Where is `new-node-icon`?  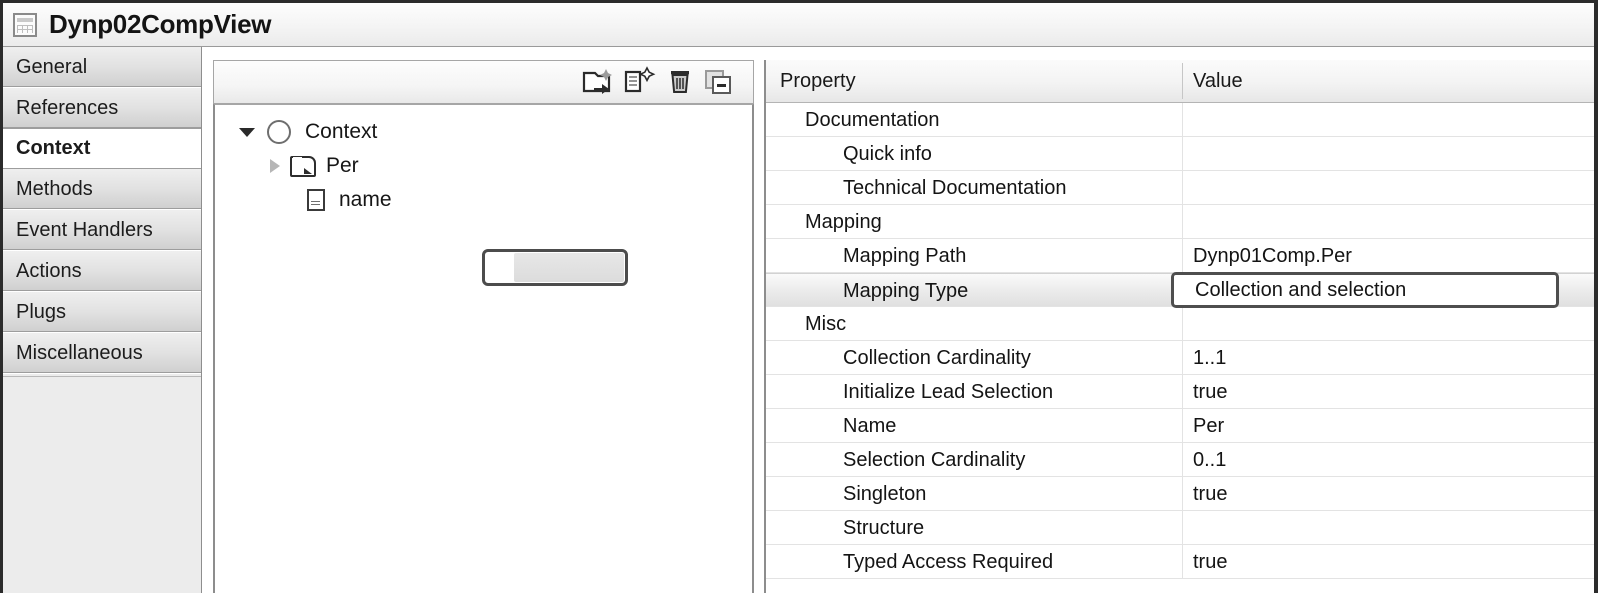
new-node-icon is located at coordinates (600, 82).